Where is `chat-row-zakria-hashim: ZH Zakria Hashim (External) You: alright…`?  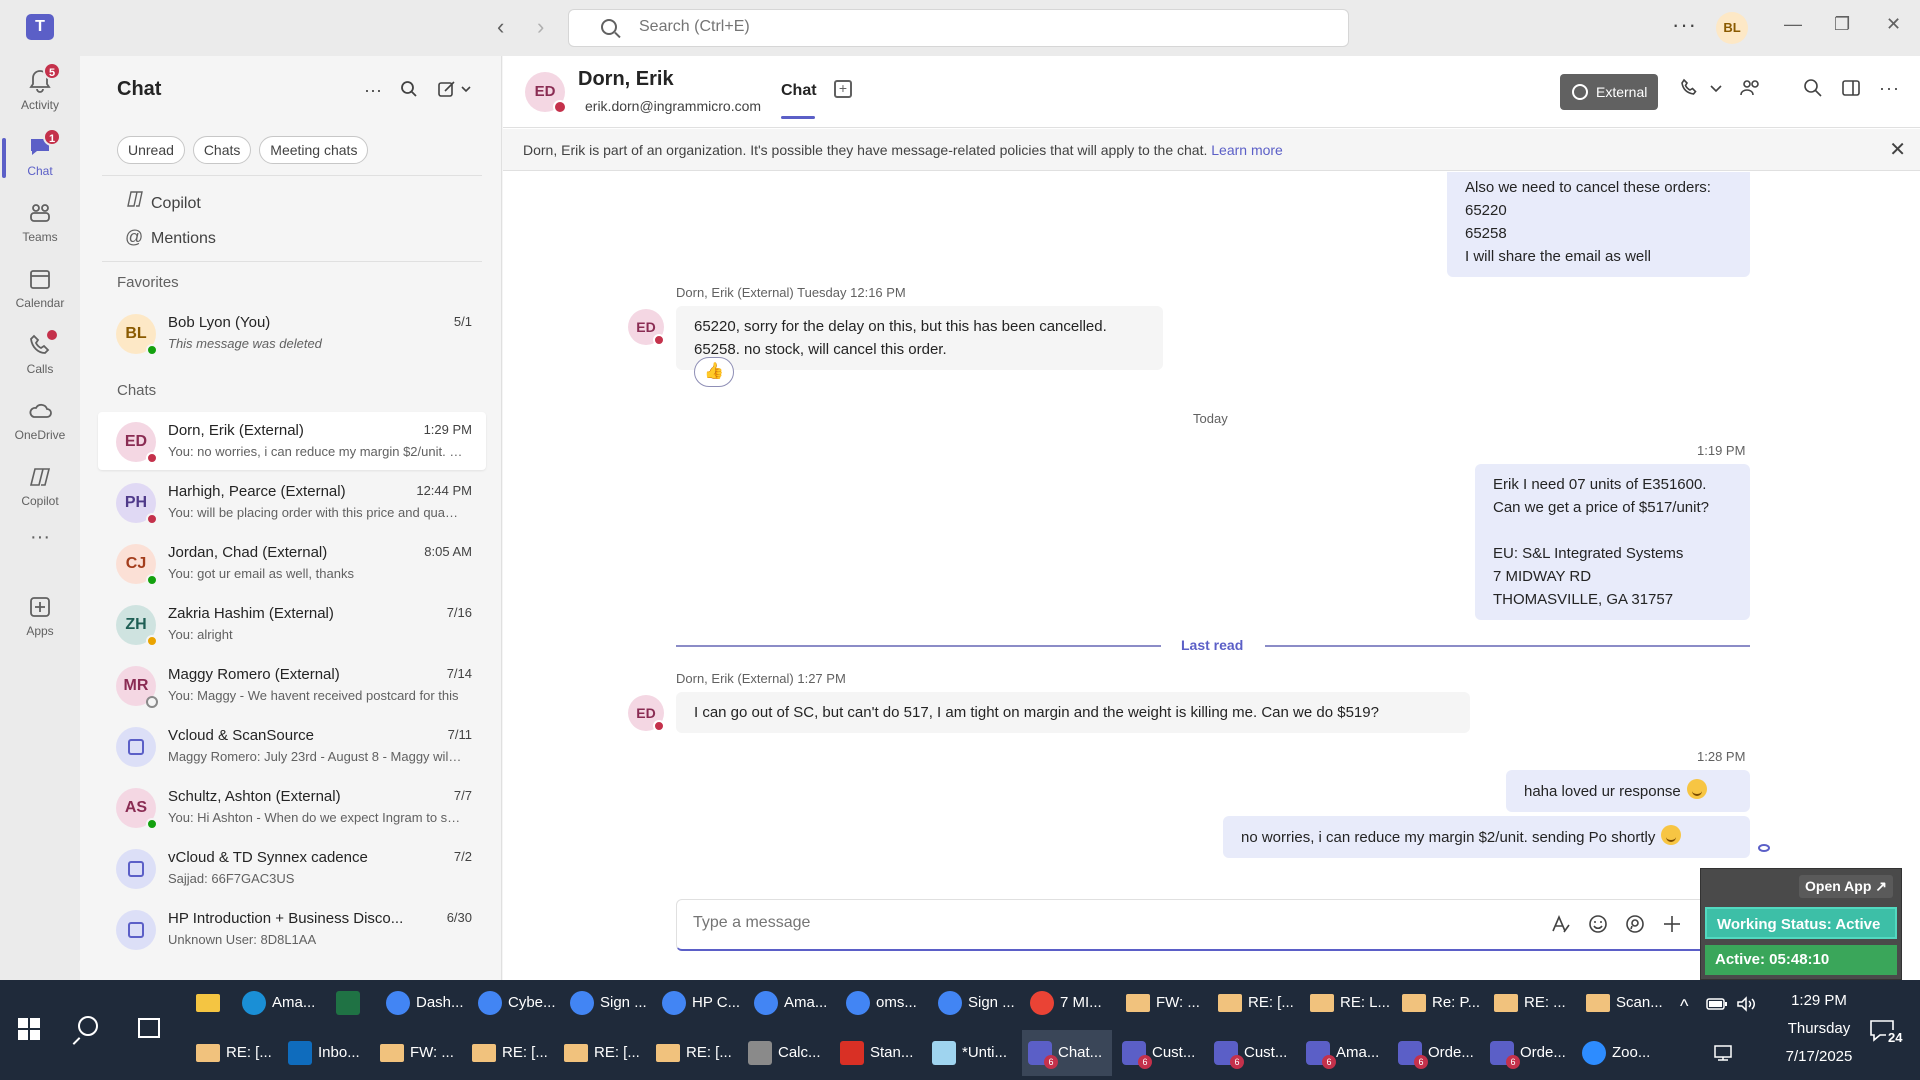 chat-row-zakria-hashim: ZH Zakria Hashim (External) You: alright… is located at coordinates (292, 624).